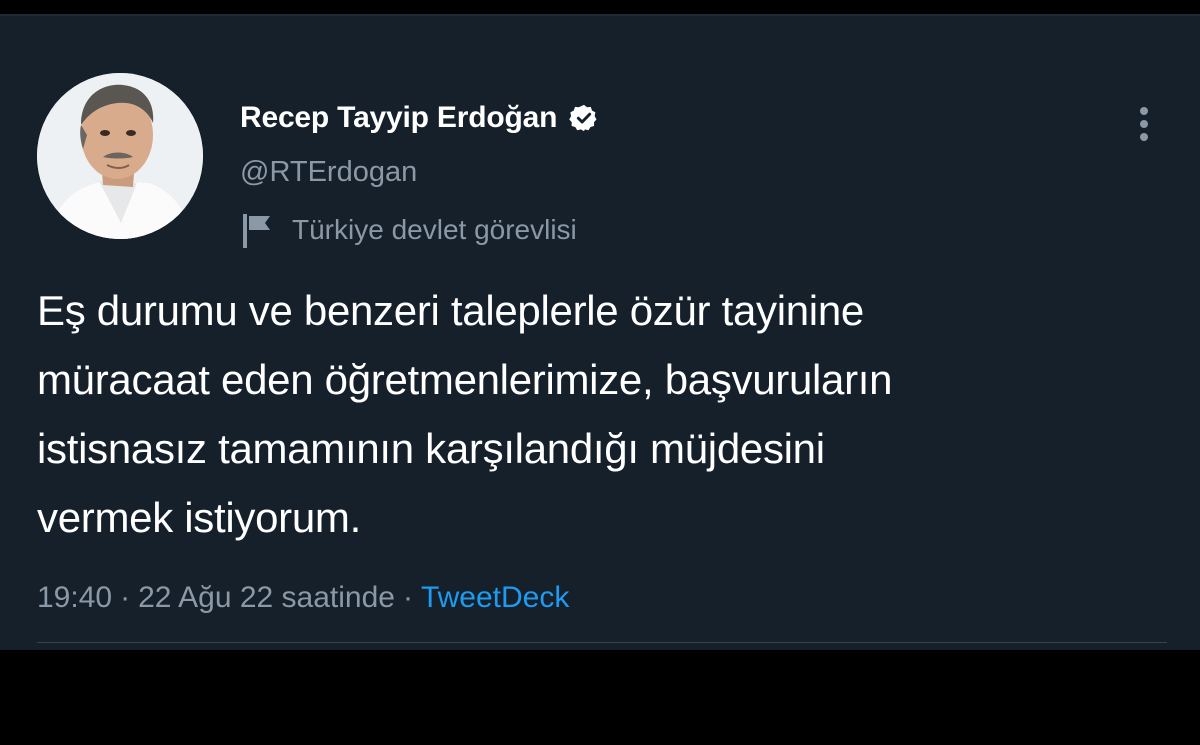 This screenshot has height=745, width=1200. What do you see at coordinates (434, 229) in the screenshot?
I see `government-label-text: Türkiye devlet görevlisi` at bounding box center [434, 229].